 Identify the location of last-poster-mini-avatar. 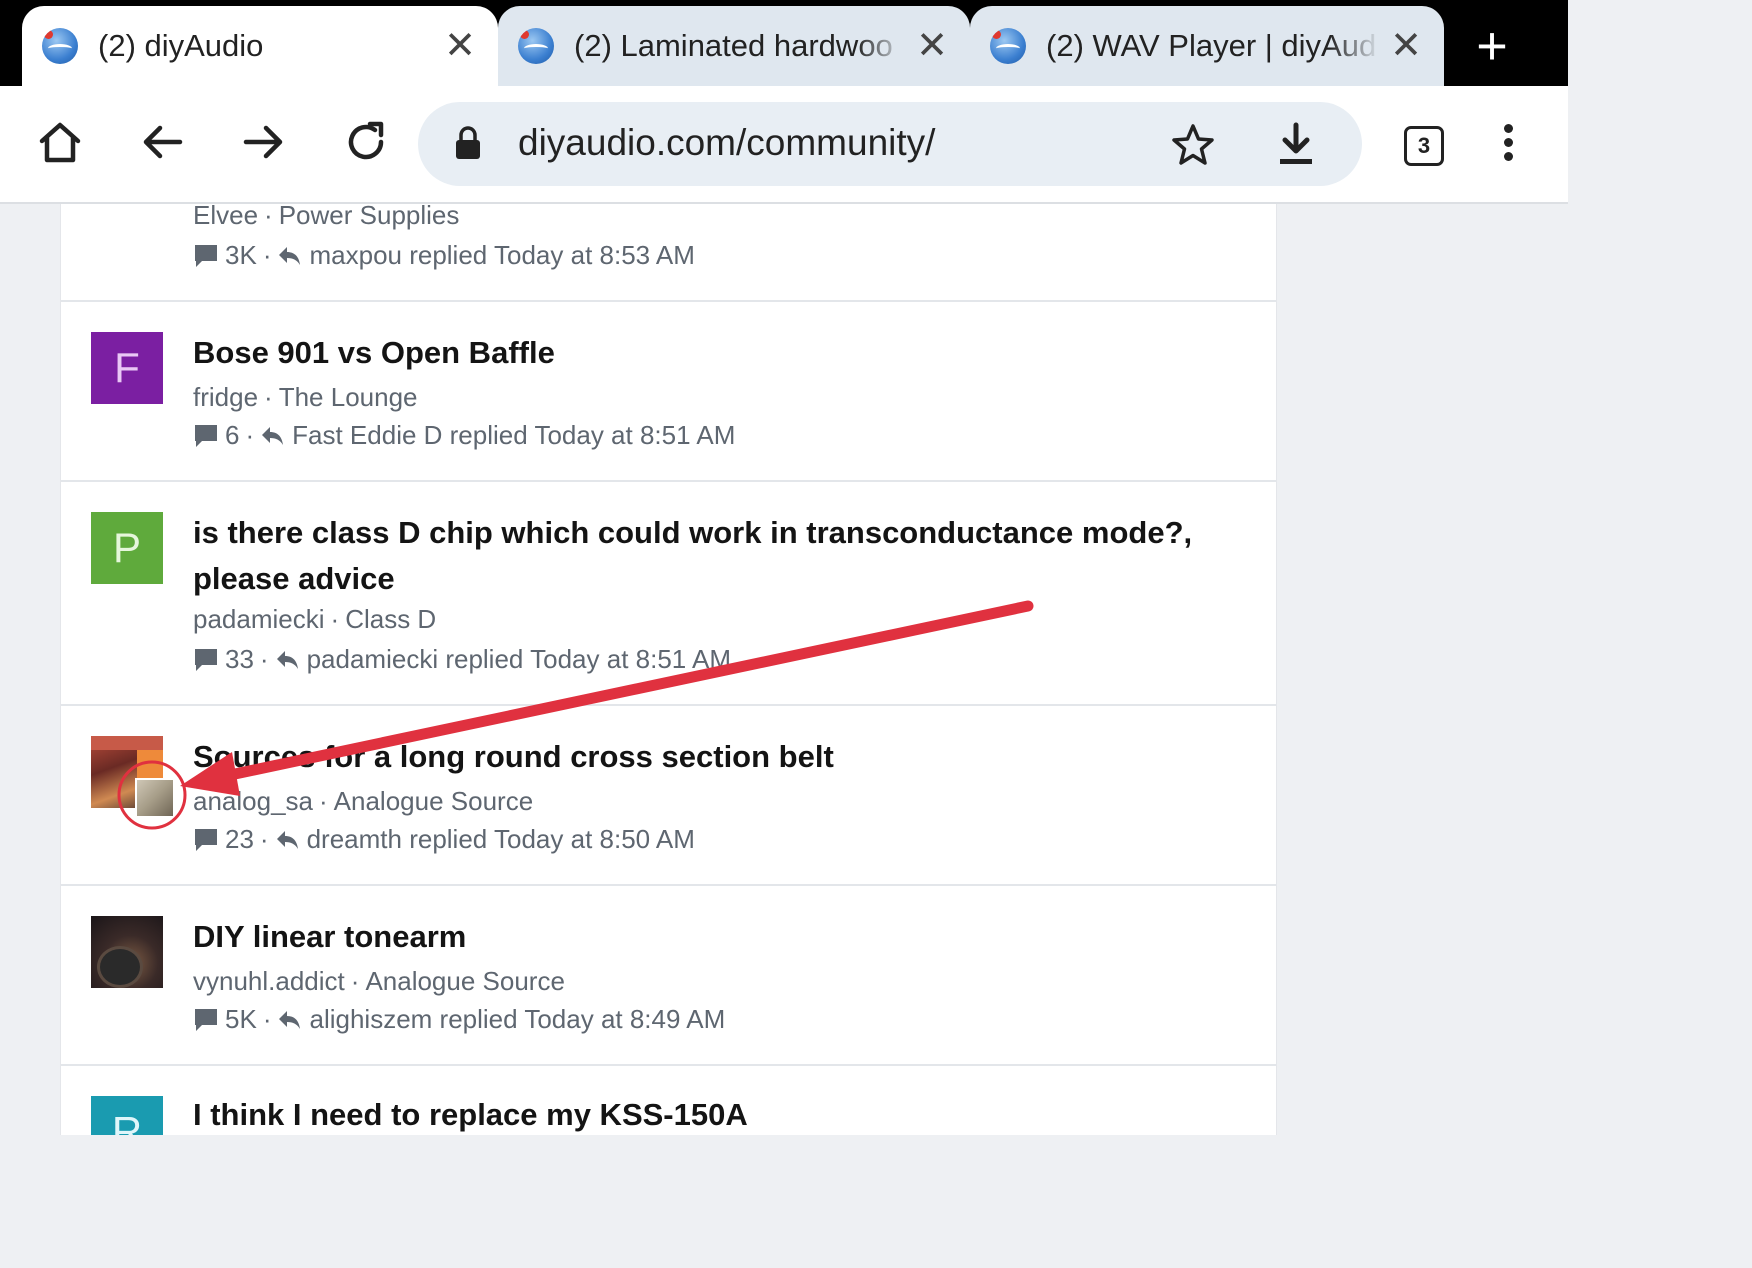
(155, 798).